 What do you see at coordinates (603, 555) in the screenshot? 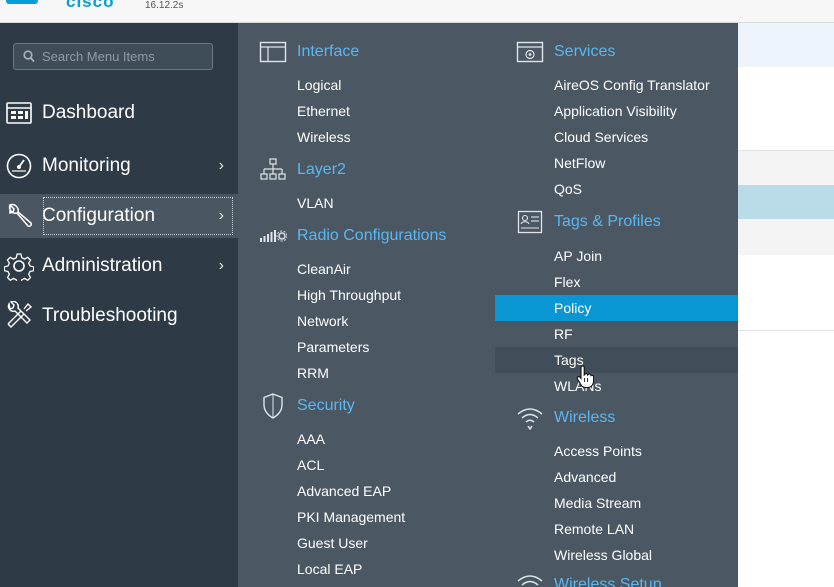
I see `menu-item-wireless-global: Wireless Global` at bounding box center [603, 555].